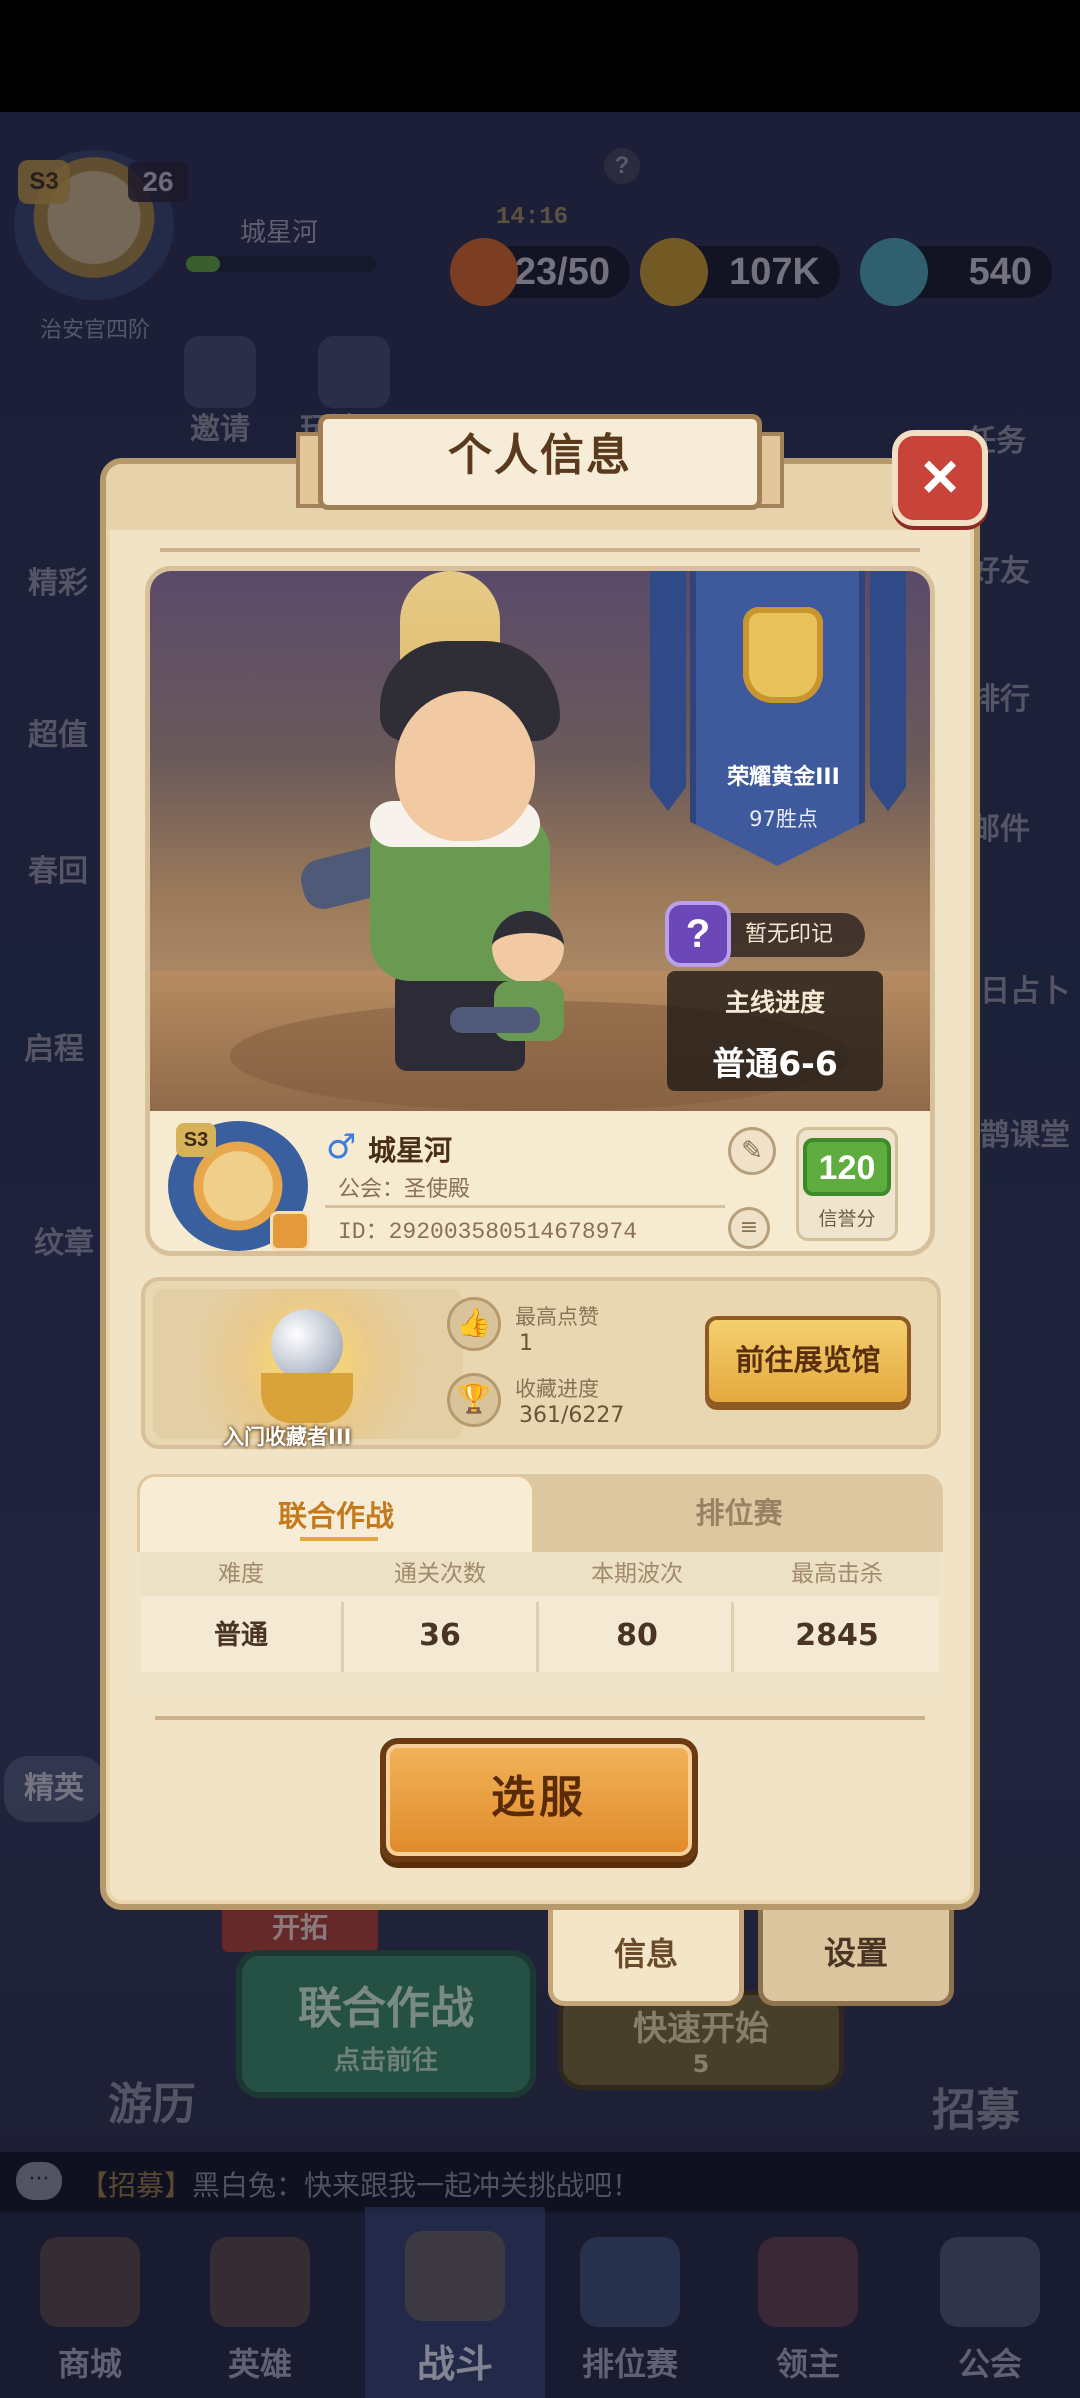 The image size is (1080, 2398). Describe the element at coordinates (637, 1635) in the screenshot. I see `cell-waves: 80` at that location.